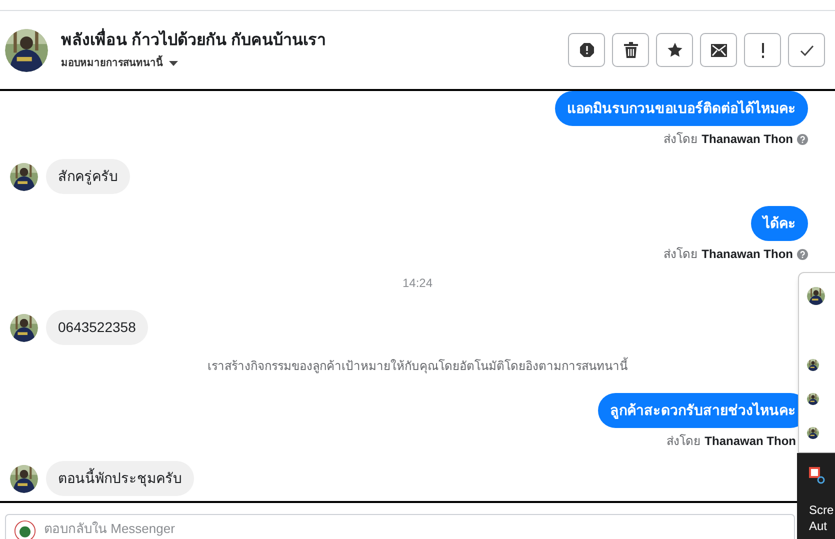 The image size is (835, 539). I want to click on snipping-tool-icon, so click(817, 475).